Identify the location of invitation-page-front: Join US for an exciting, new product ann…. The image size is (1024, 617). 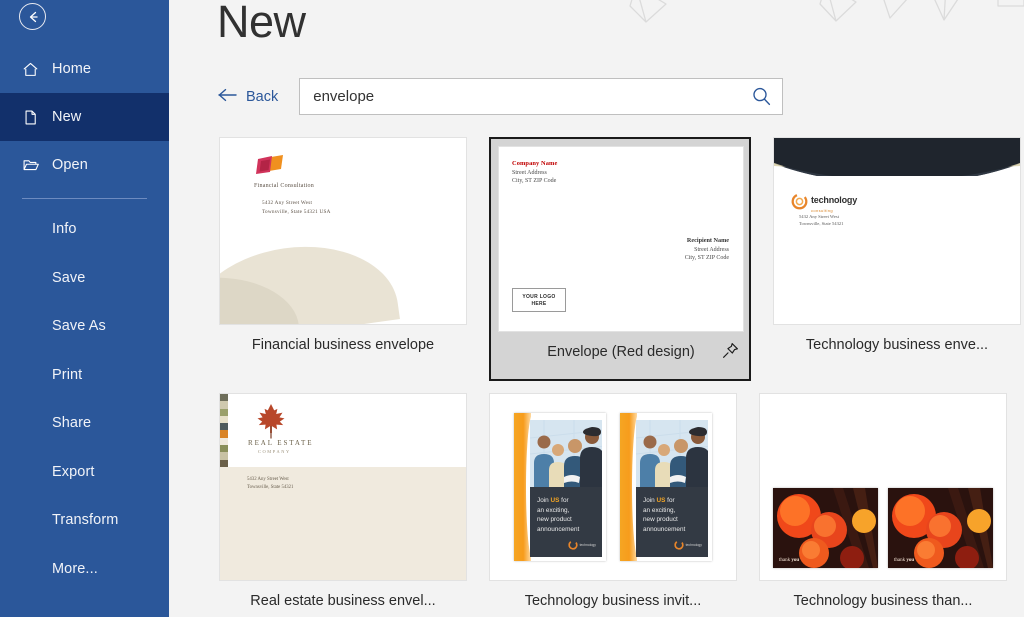
(560, 487).